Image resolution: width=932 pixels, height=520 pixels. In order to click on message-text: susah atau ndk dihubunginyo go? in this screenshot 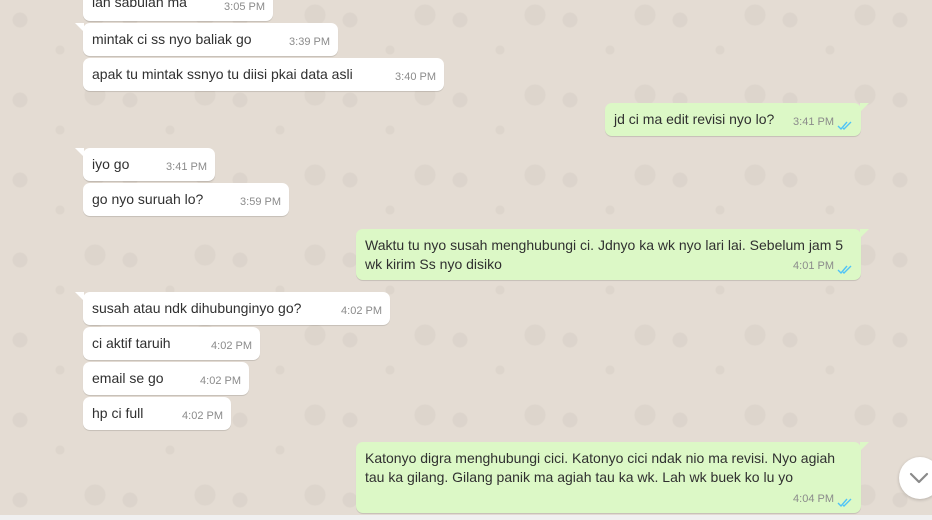, I will do `click(197, 308)`.